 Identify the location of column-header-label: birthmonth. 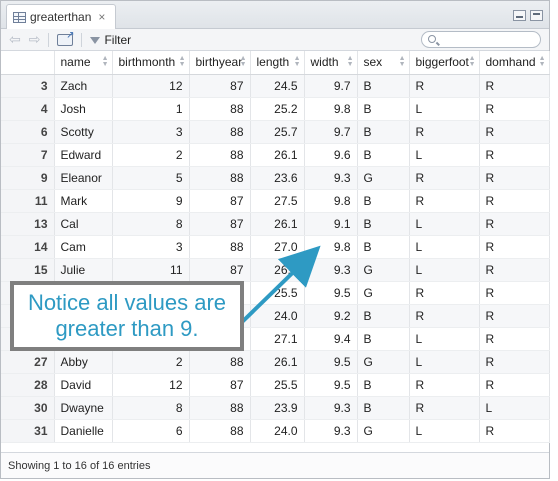
(147, 62).